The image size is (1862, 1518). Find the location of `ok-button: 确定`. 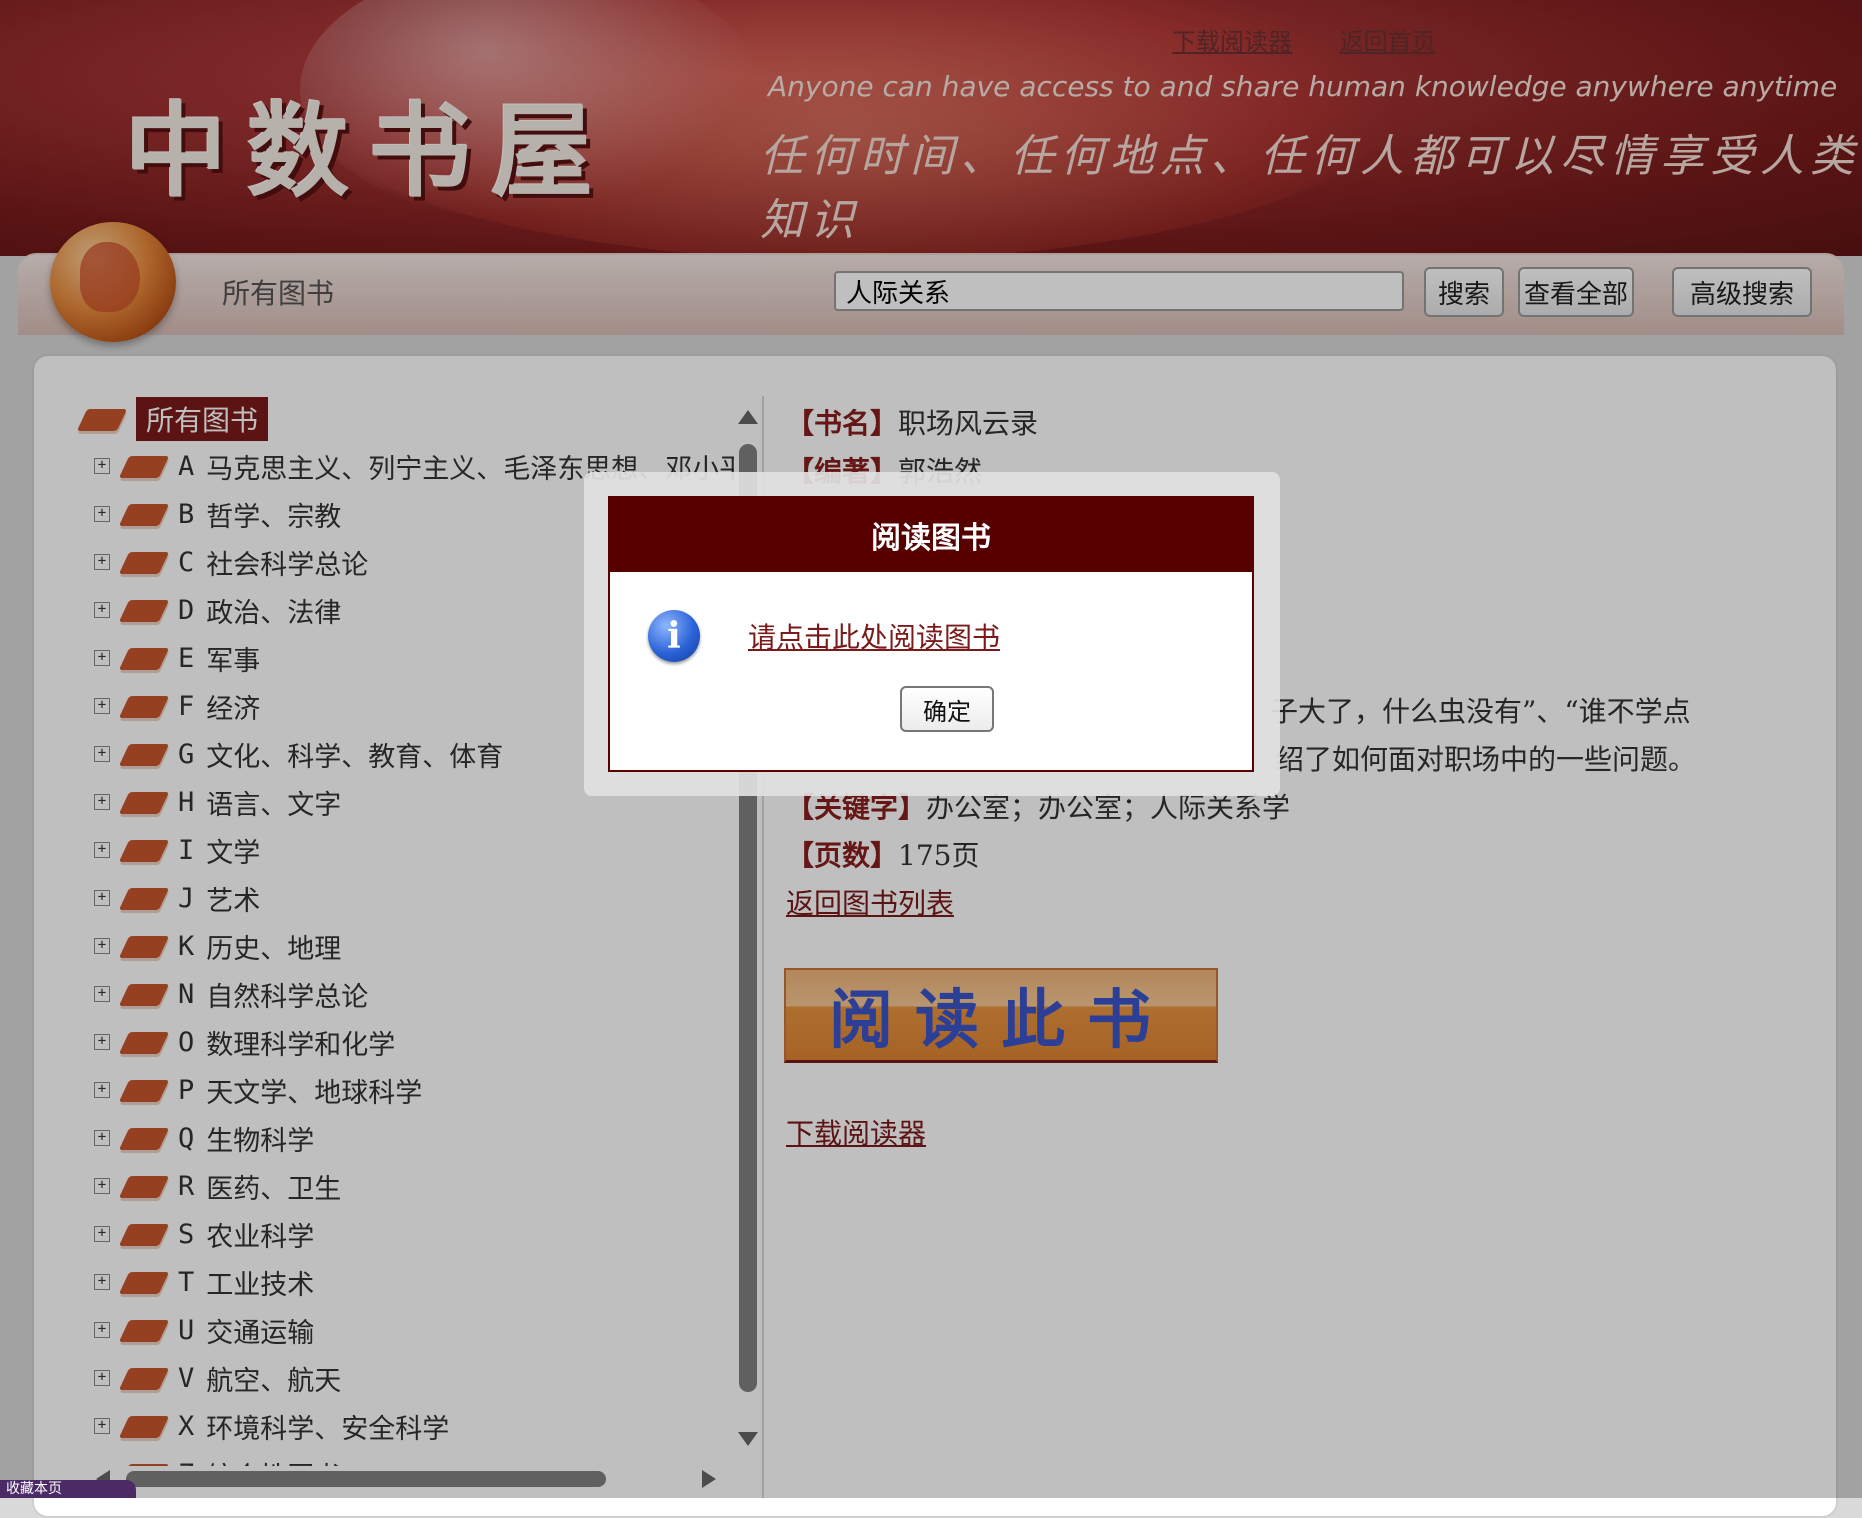

ok-button: 确定 is located at coordinates (947, 709).